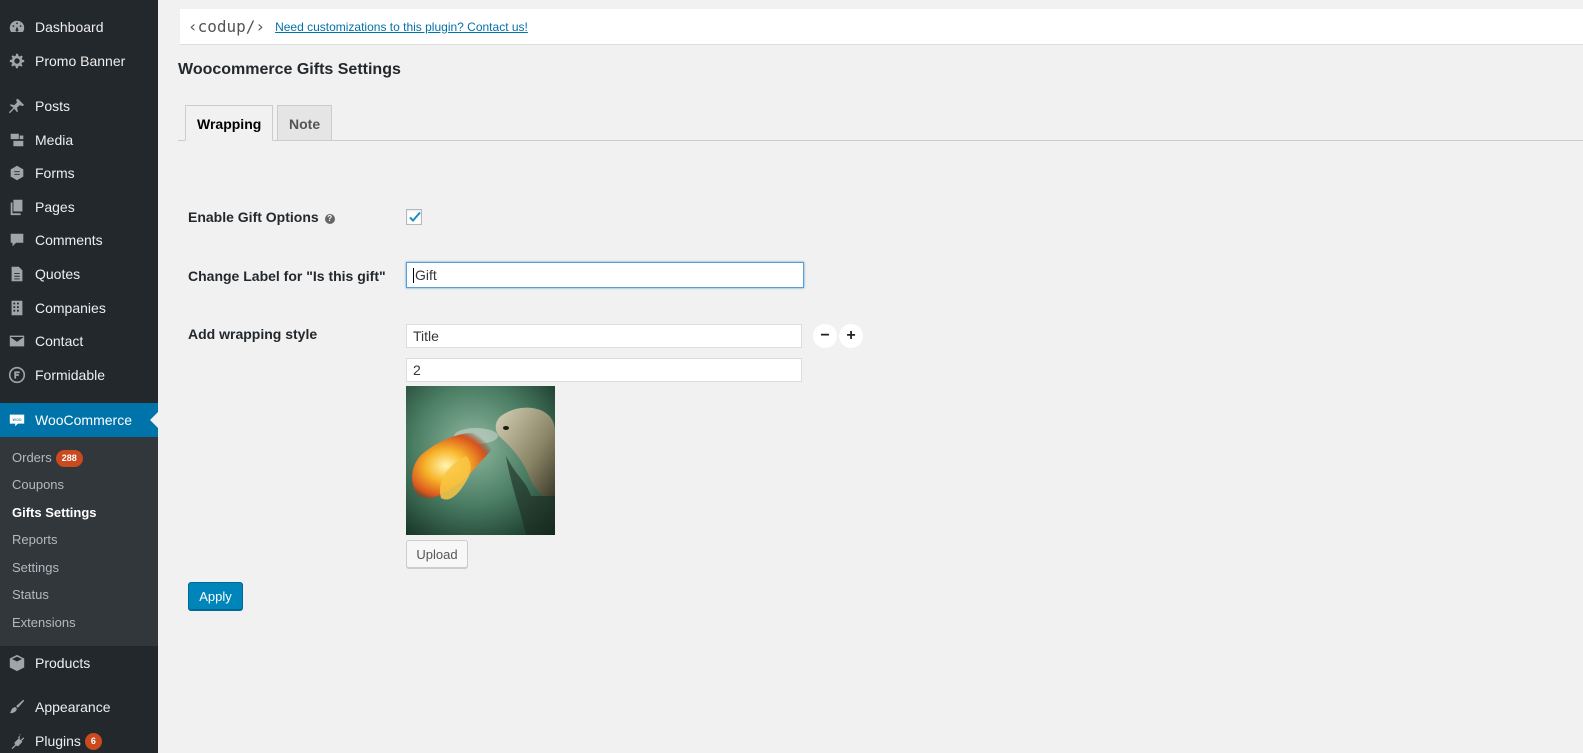  I want to click on orders-count-badge: 288, so click(69, 458).